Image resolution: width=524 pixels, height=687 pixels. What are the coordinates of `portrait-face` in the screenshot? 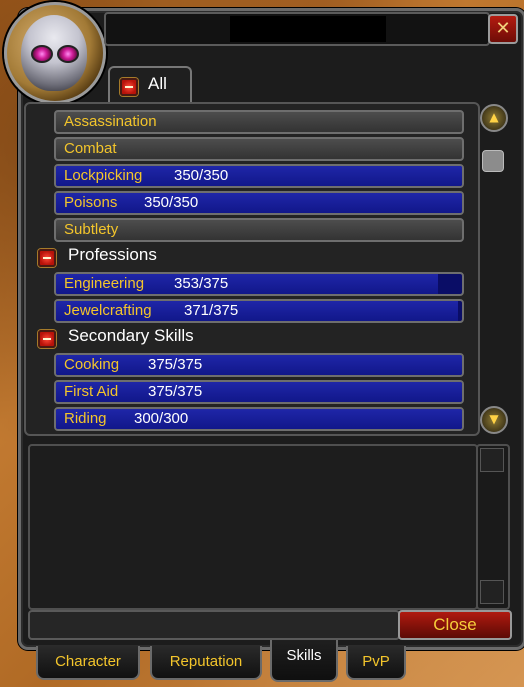 It's located at (54, 53).